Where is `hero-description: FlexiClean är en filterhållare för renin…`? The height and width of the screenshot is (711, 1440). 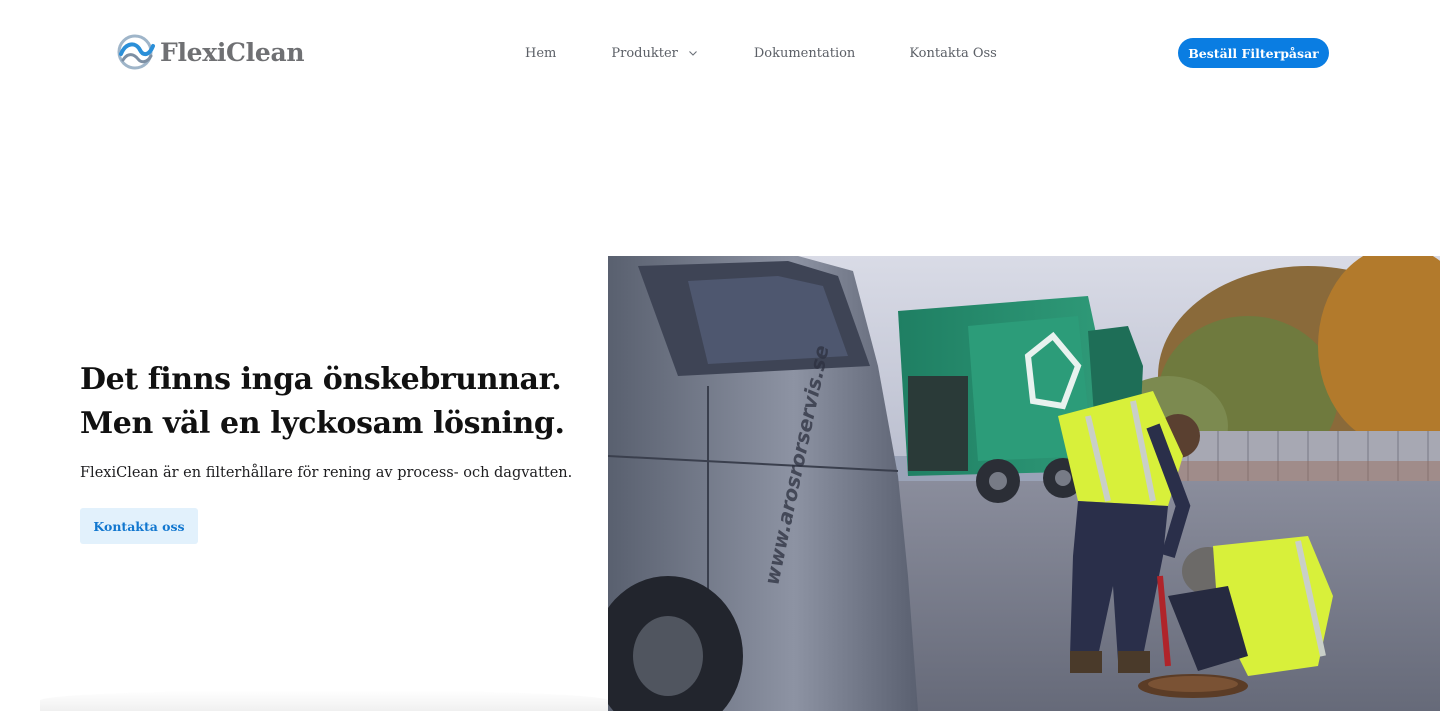
hero-description: FlexiClean är en filterhållare för renin… is located at coordinates (326, 473).